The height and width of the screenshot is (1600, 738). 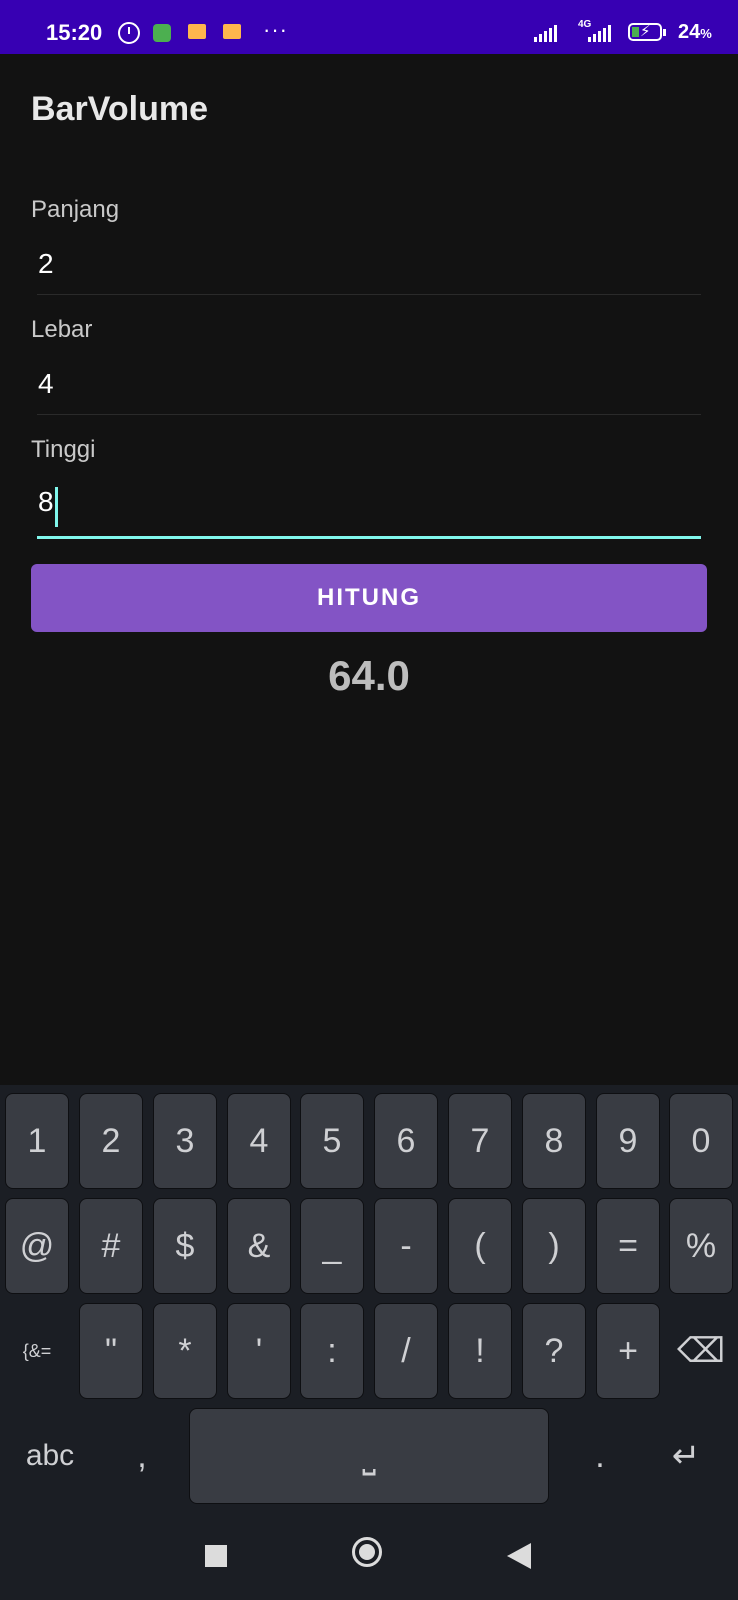 I want to click on message-notification-icon, so click(x=197, y=31).